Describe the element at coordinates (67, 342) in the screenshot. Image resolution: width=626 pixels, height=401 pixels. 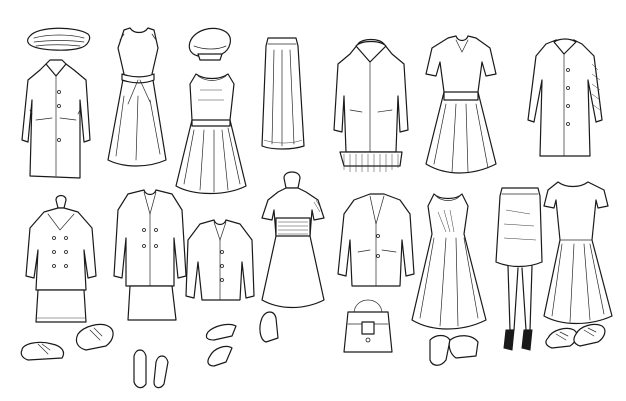
I see `oxford-shoes` at that location.